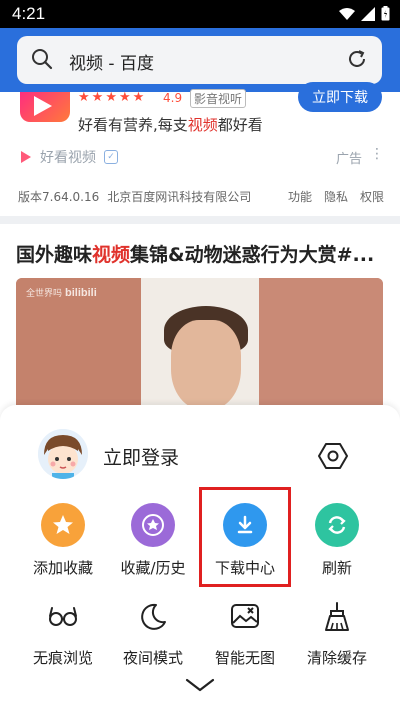 The image size is (400, 711). Describe the element at coordinates (68, 157) in the screenshot. I see `source-name: 好看视频` at that location.